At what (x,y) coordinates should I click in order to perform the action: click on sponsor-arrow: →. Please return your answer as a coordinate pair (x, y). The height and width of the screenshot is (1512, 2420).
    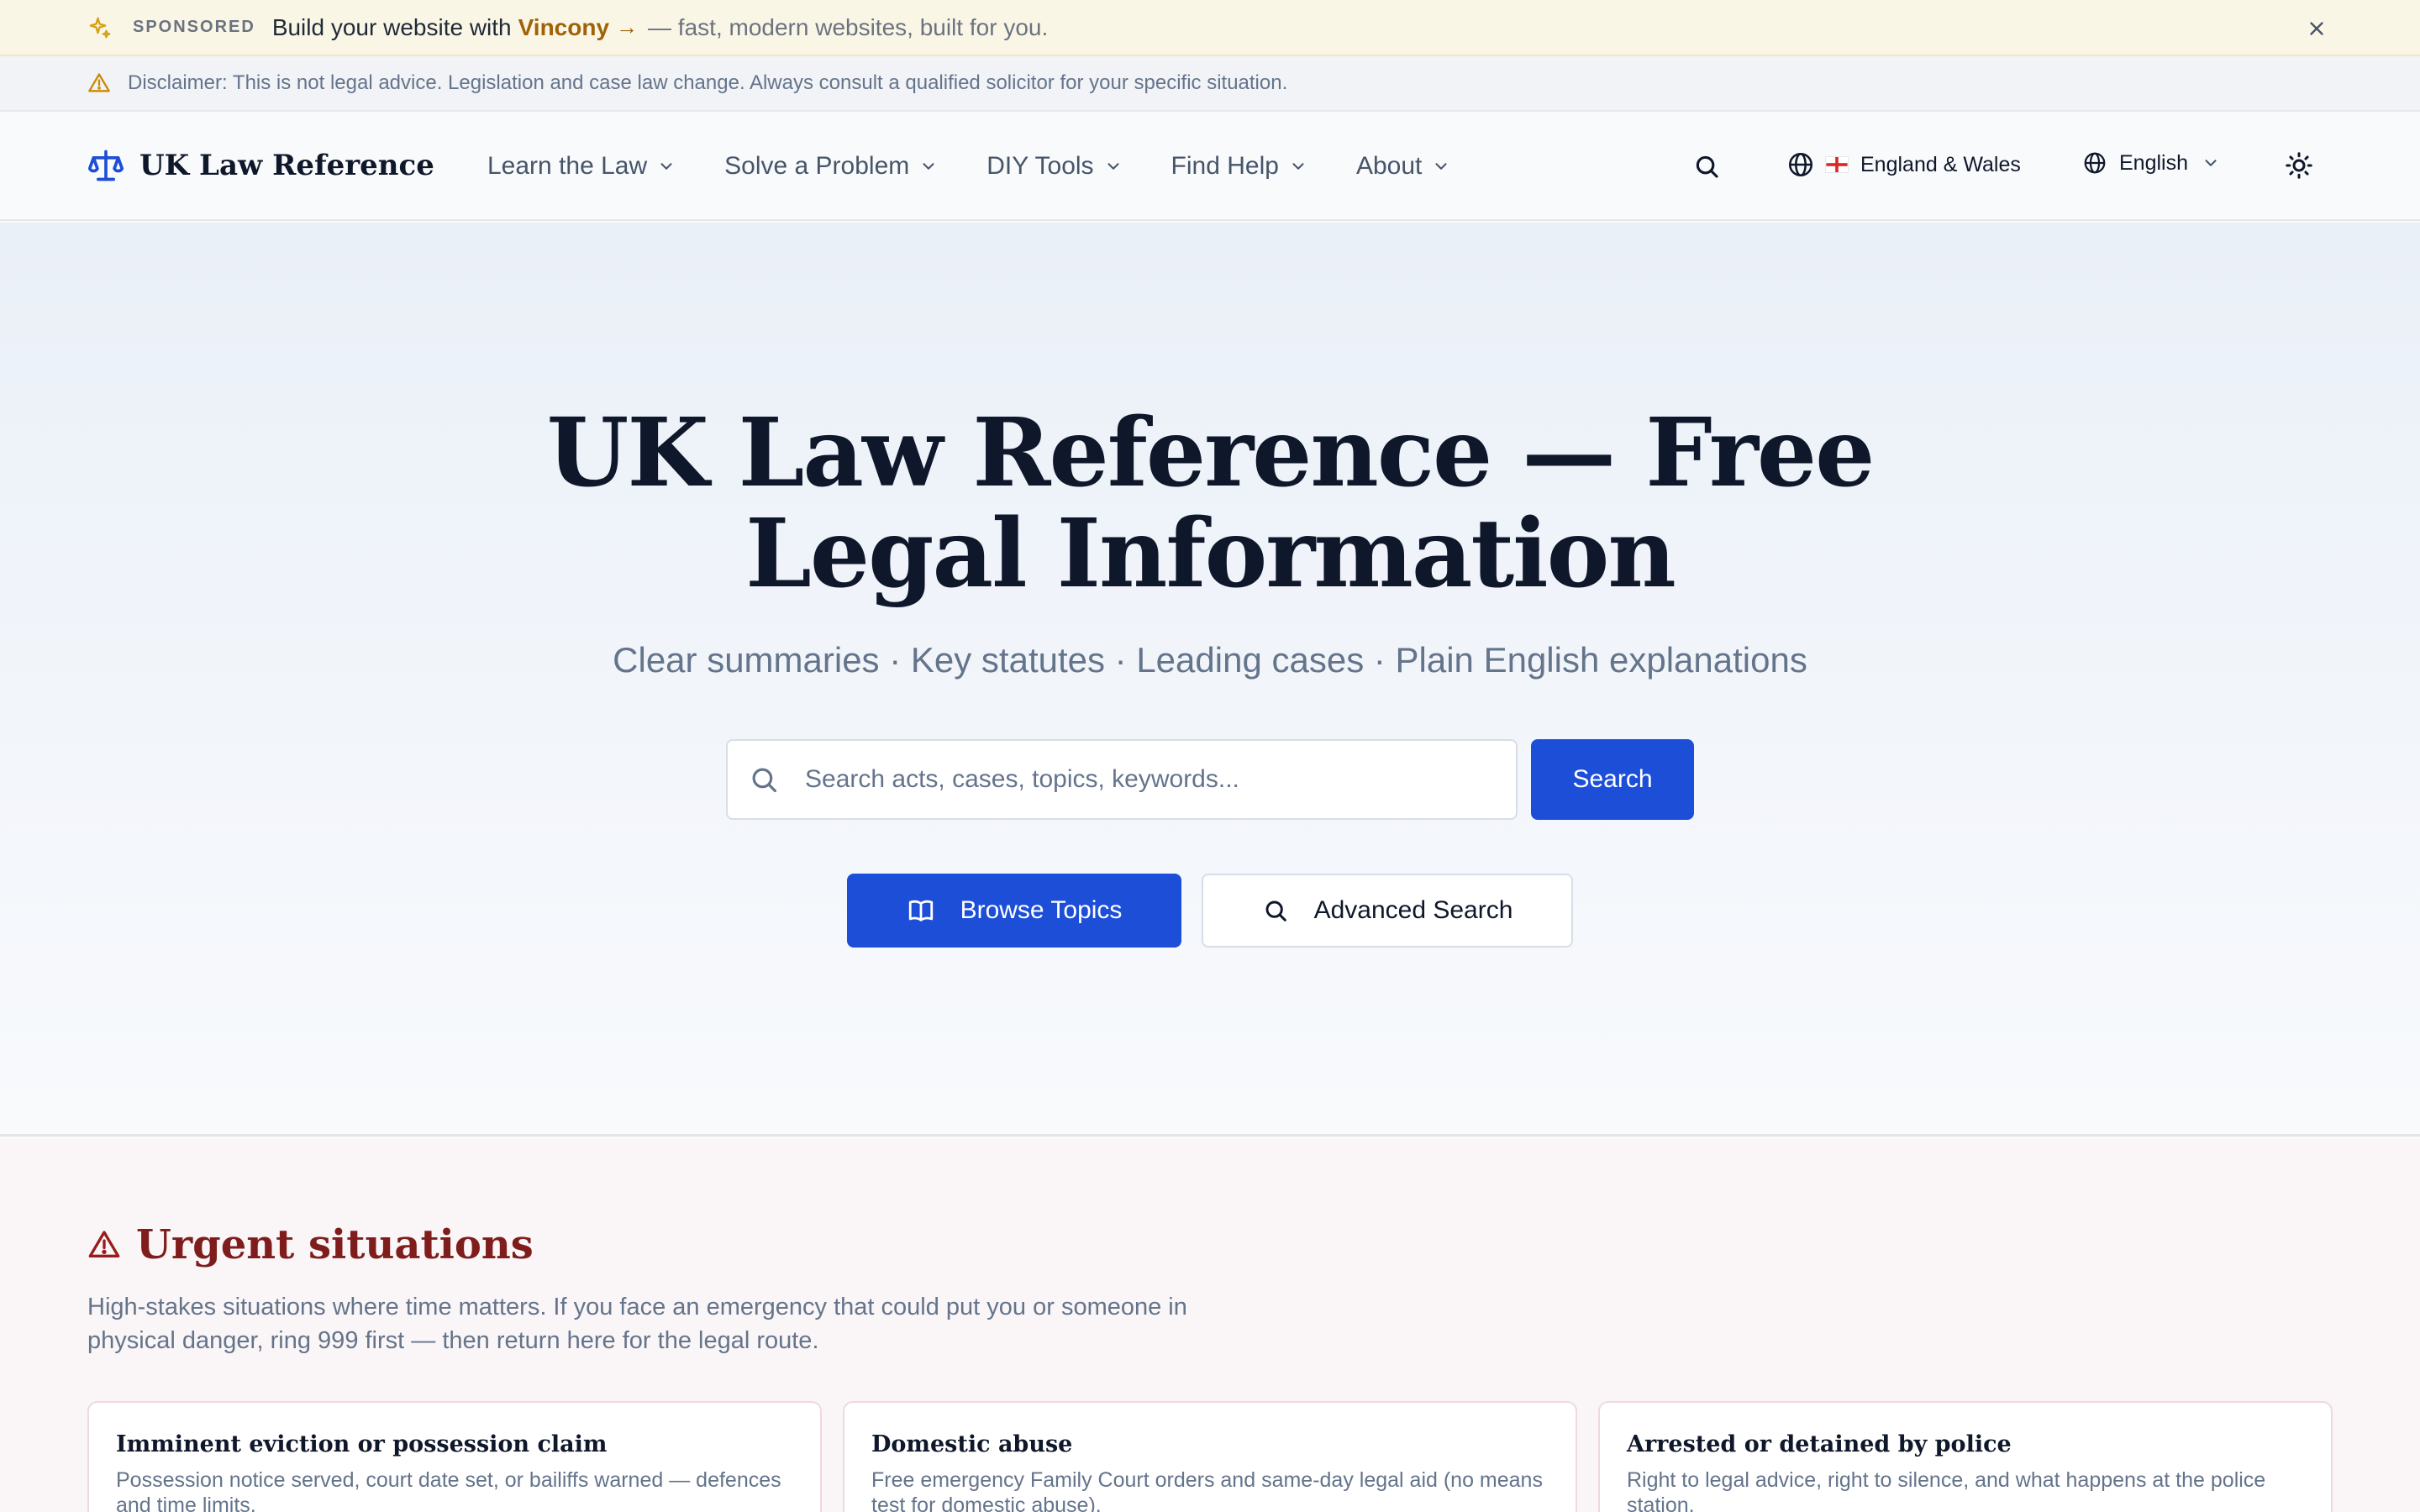
    Looking at the image, I should click on (627, 27).